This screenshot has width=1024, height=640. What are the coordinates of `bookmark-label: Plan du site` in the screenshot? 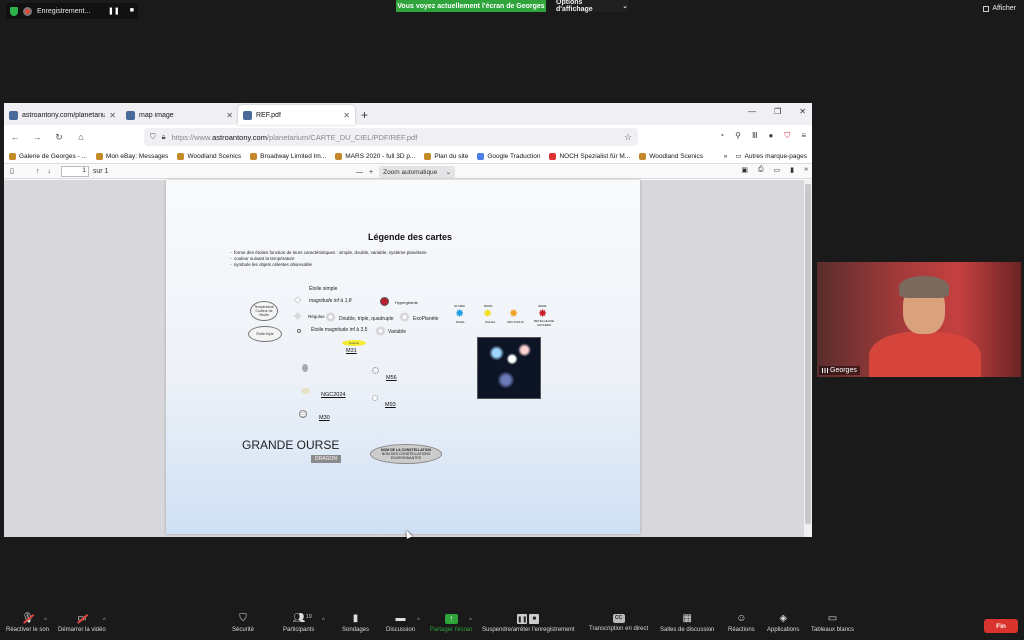 It's located at (451, 156).